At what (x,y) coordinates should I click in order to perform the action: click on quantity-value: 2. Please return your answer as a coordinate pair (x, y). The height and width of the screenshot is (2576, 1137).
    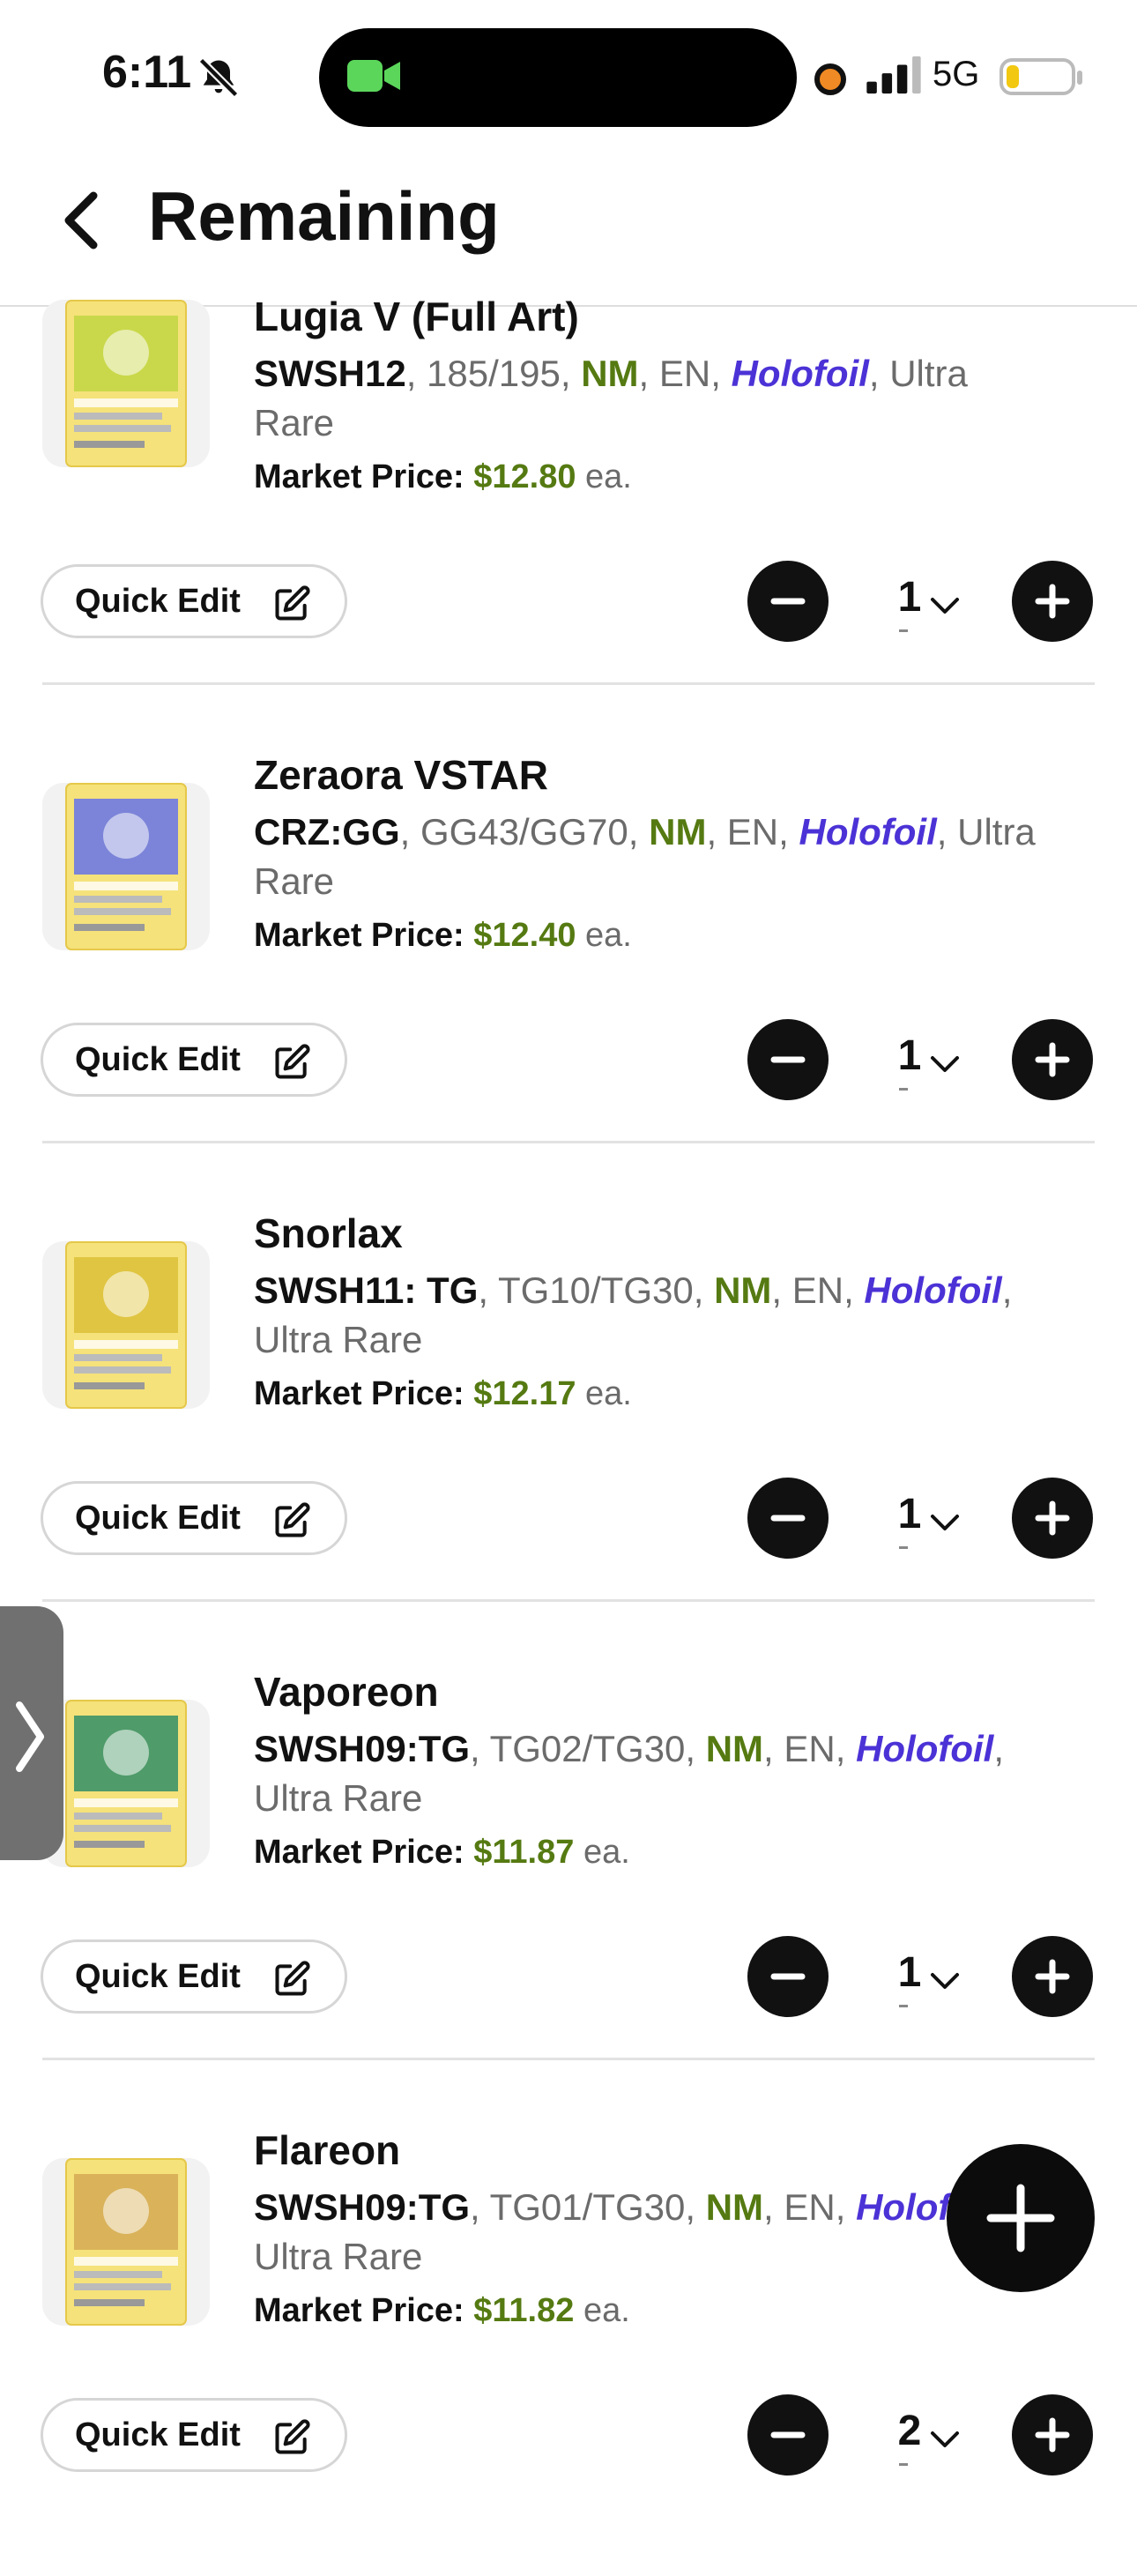
    Looking at the image, I should click on (909, 2431).